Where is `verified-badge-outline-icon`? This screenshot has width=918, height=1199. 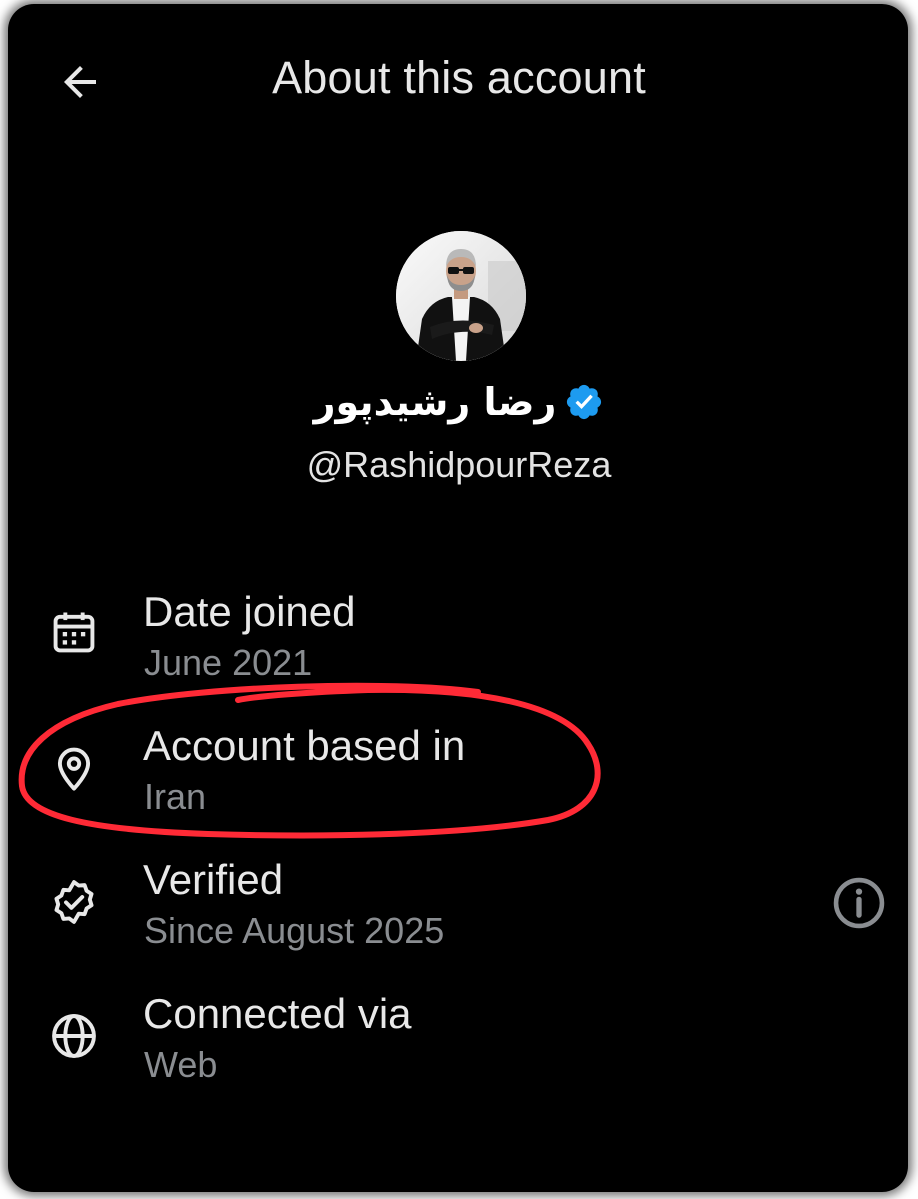 verified-badge-outline-icon is located at coordinates (74, 902).